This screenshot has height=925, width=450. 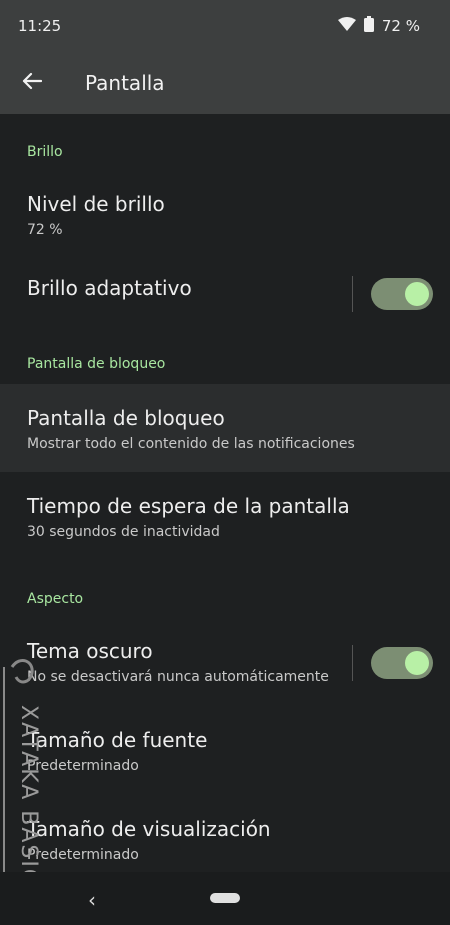 What do you see at coordinates (368, 26) in the screenshot?
I see `battery-icon` at bounding box center [368, 26].